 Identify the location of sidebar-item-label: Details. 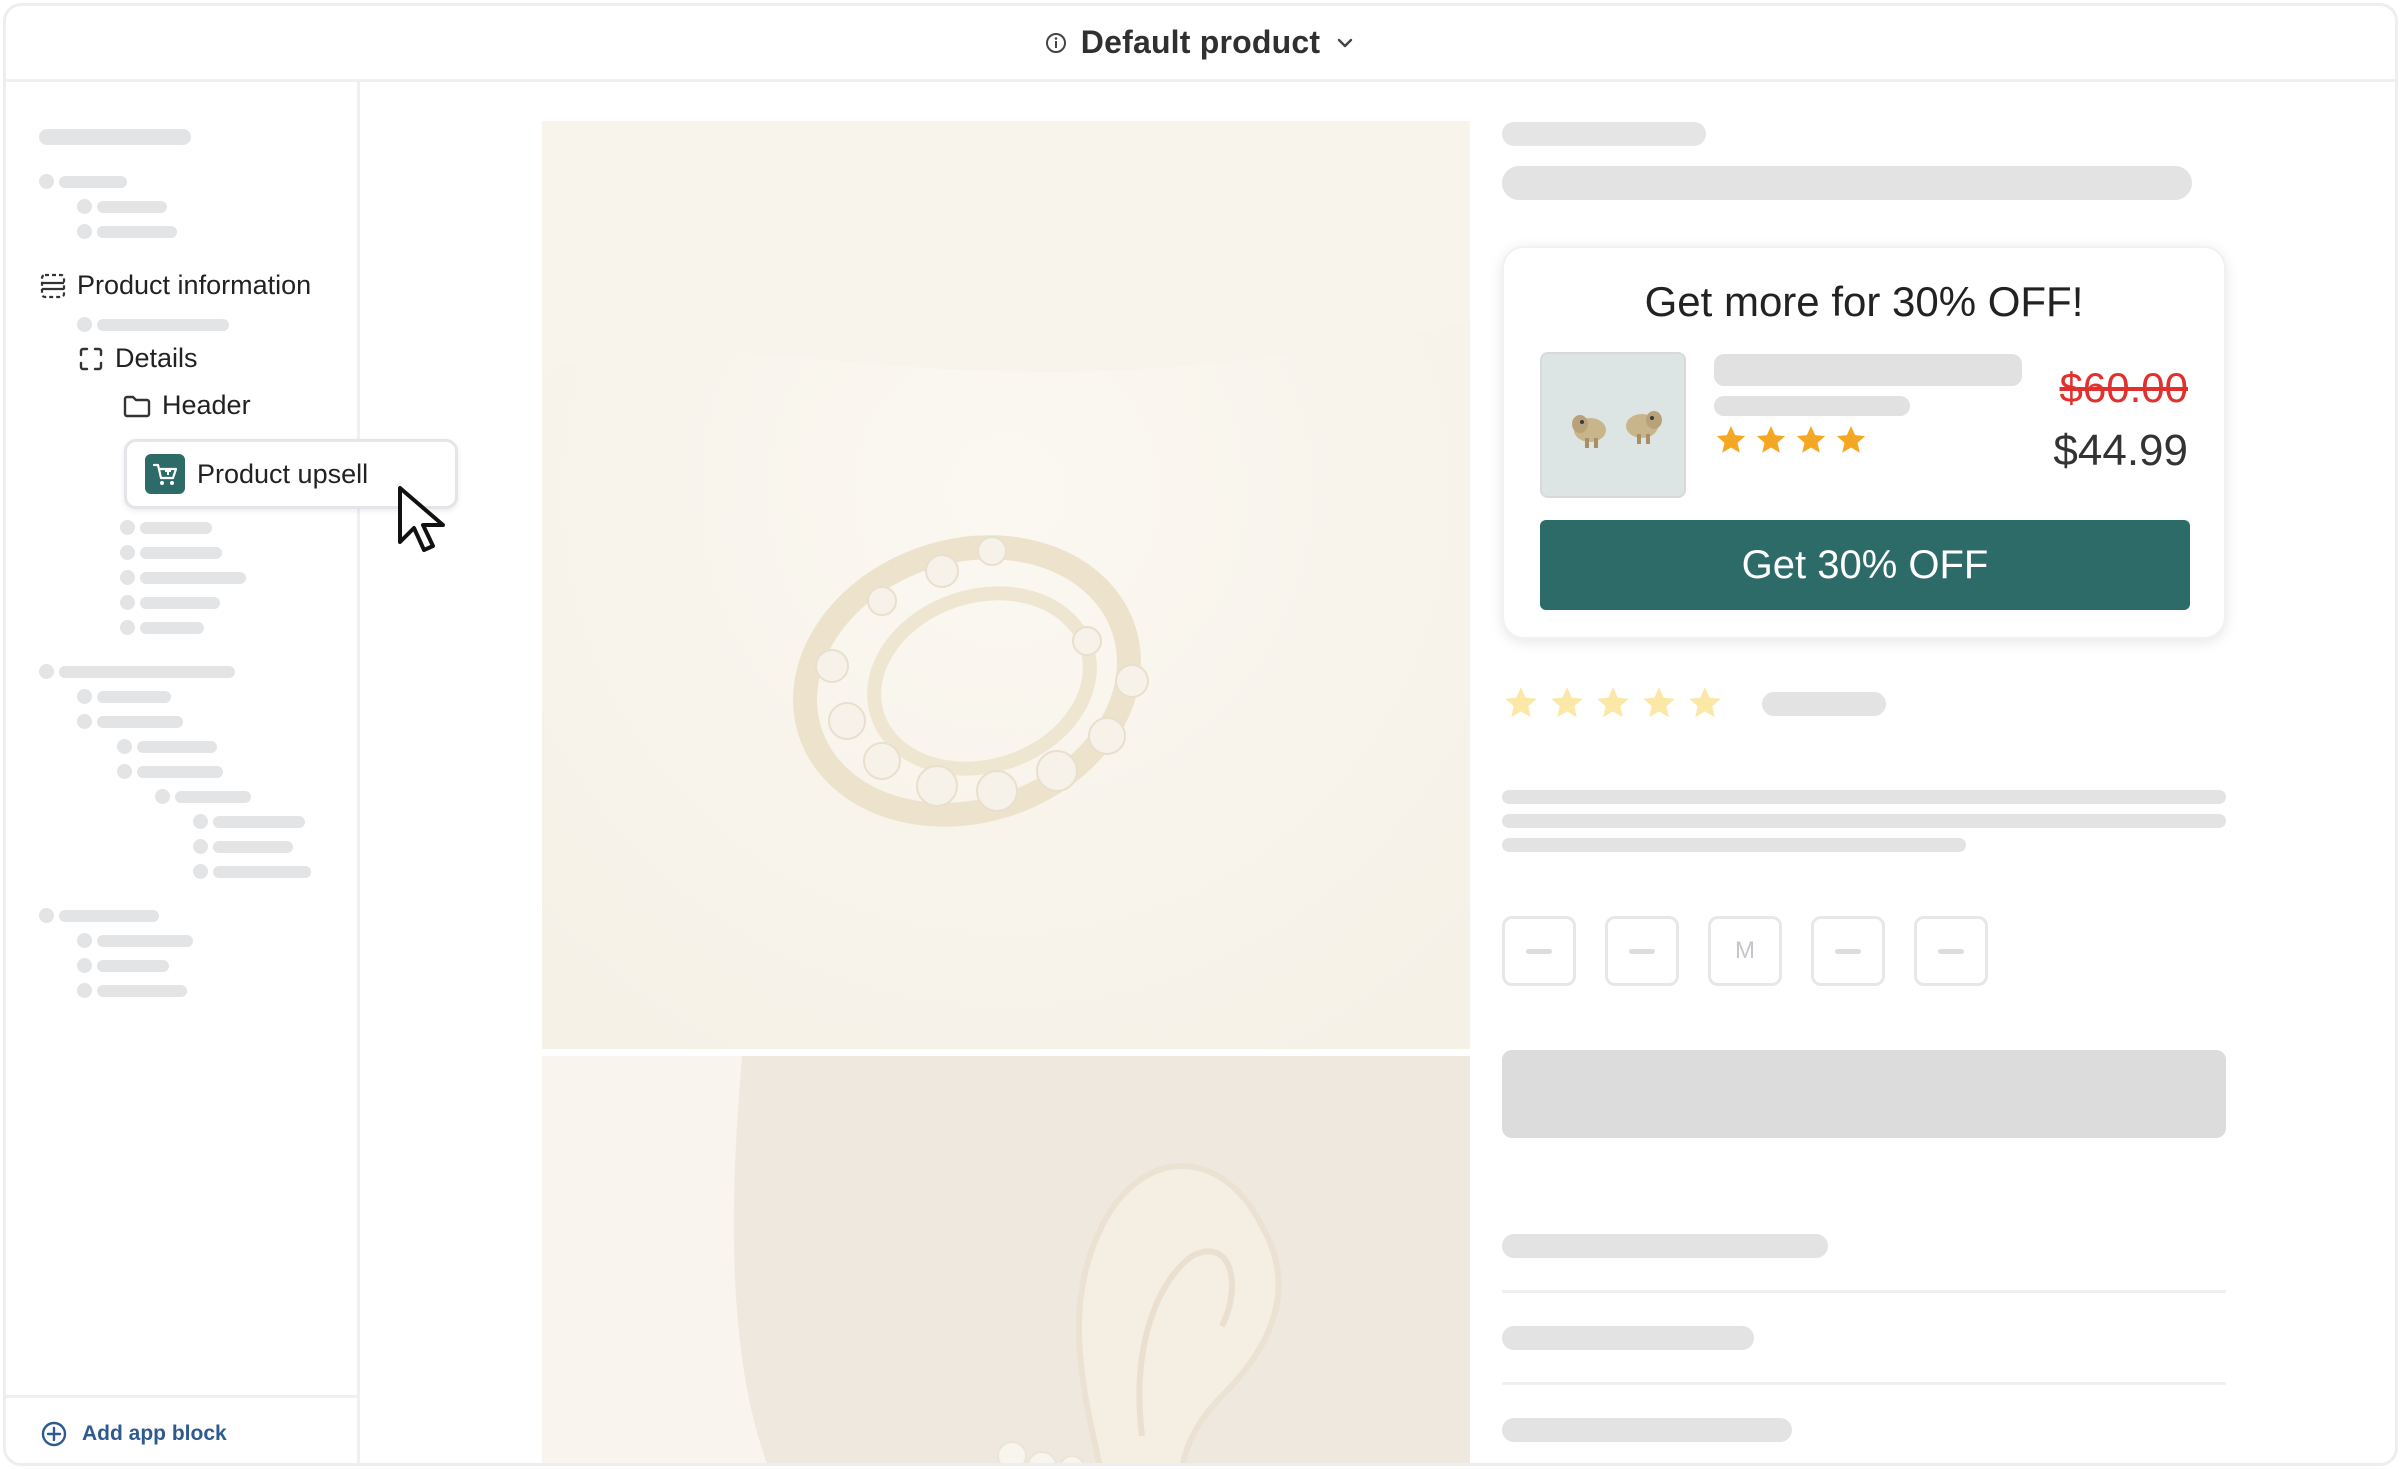
(156, 358).